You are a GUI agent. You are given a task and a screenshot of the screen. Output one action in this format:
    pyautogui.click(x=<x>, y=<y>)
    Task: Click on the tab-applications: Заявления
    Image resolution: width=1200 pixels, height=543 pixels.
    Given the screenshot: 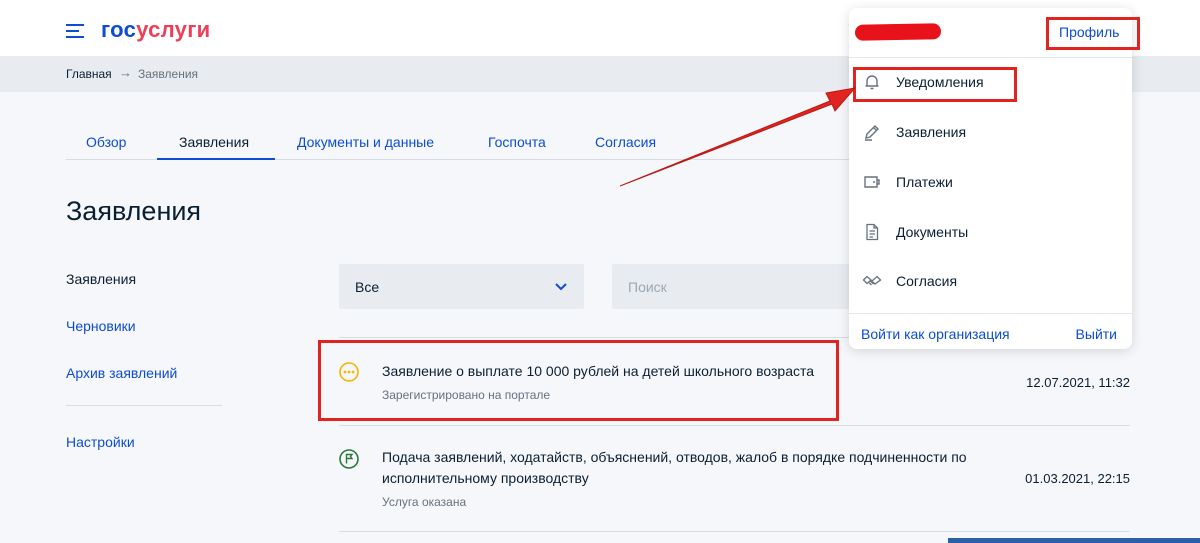 What is the action you would take?
    pyautogui.click(x=214, y=142)
    